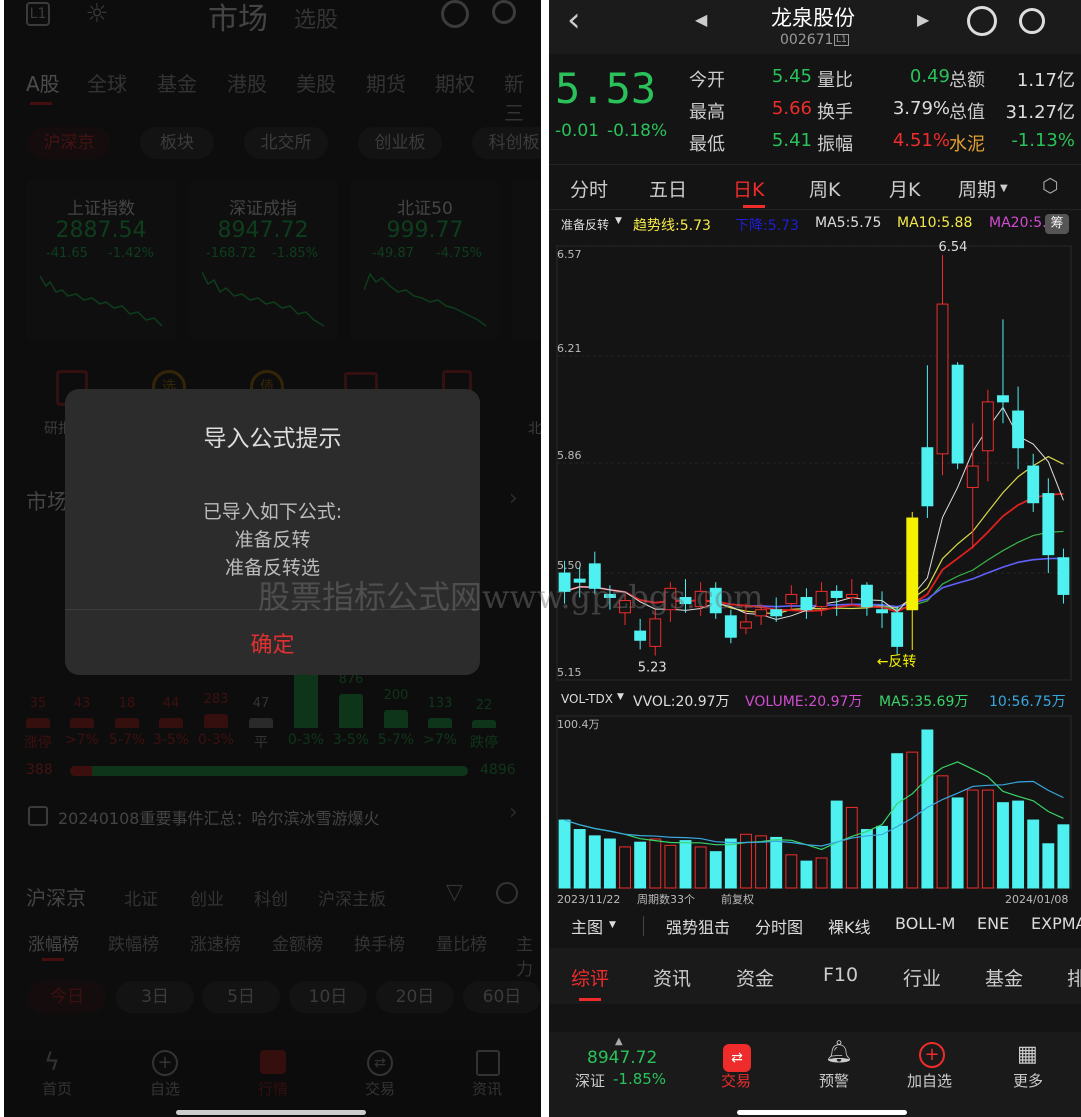  I want to click on tab-f10: F10, so click(840, 975).